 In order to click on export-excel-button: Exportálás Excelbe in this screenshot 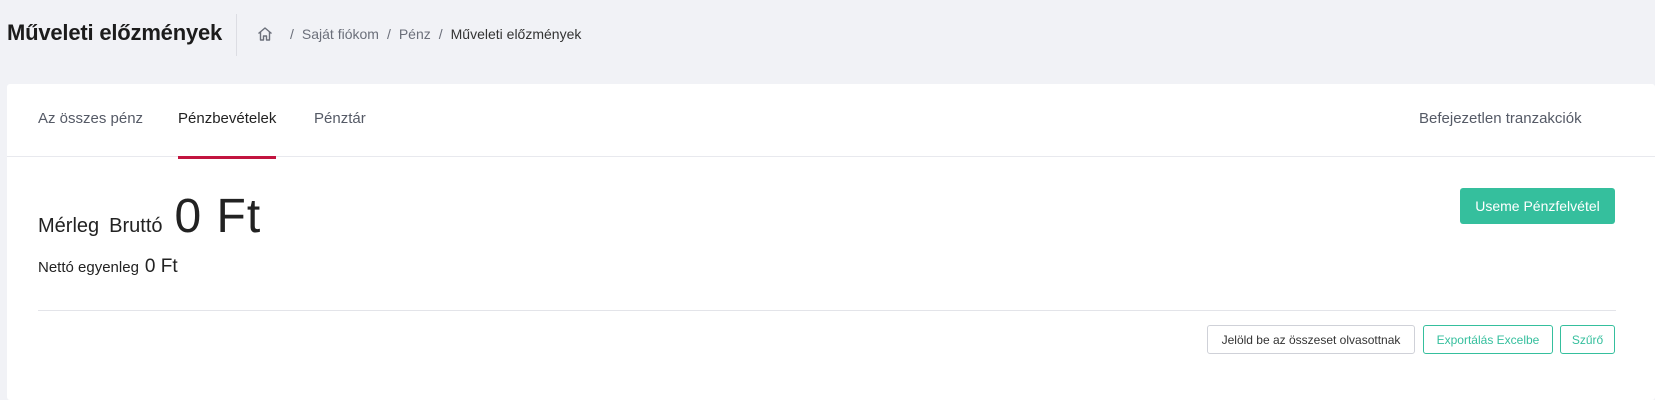, I will do `click(1488, 339)`.